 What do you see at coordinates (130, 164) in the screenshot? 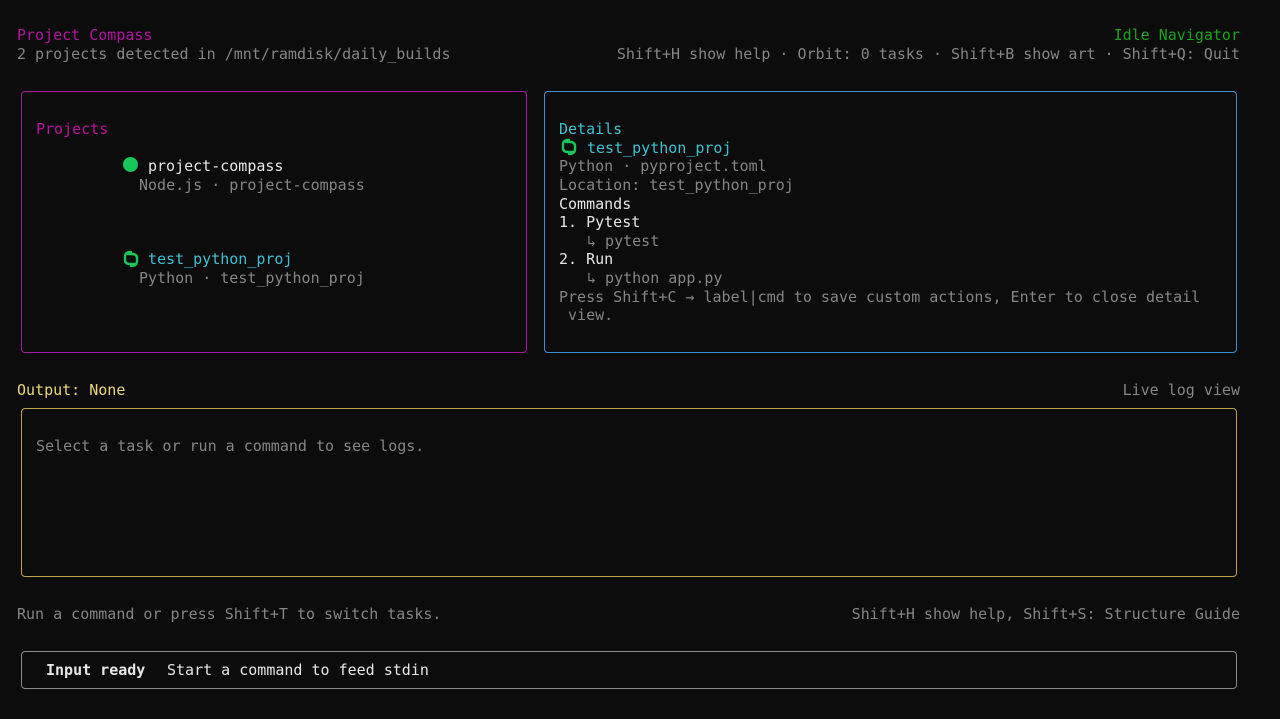
I see `green-circle-icon` at bounding box center [130, 164].